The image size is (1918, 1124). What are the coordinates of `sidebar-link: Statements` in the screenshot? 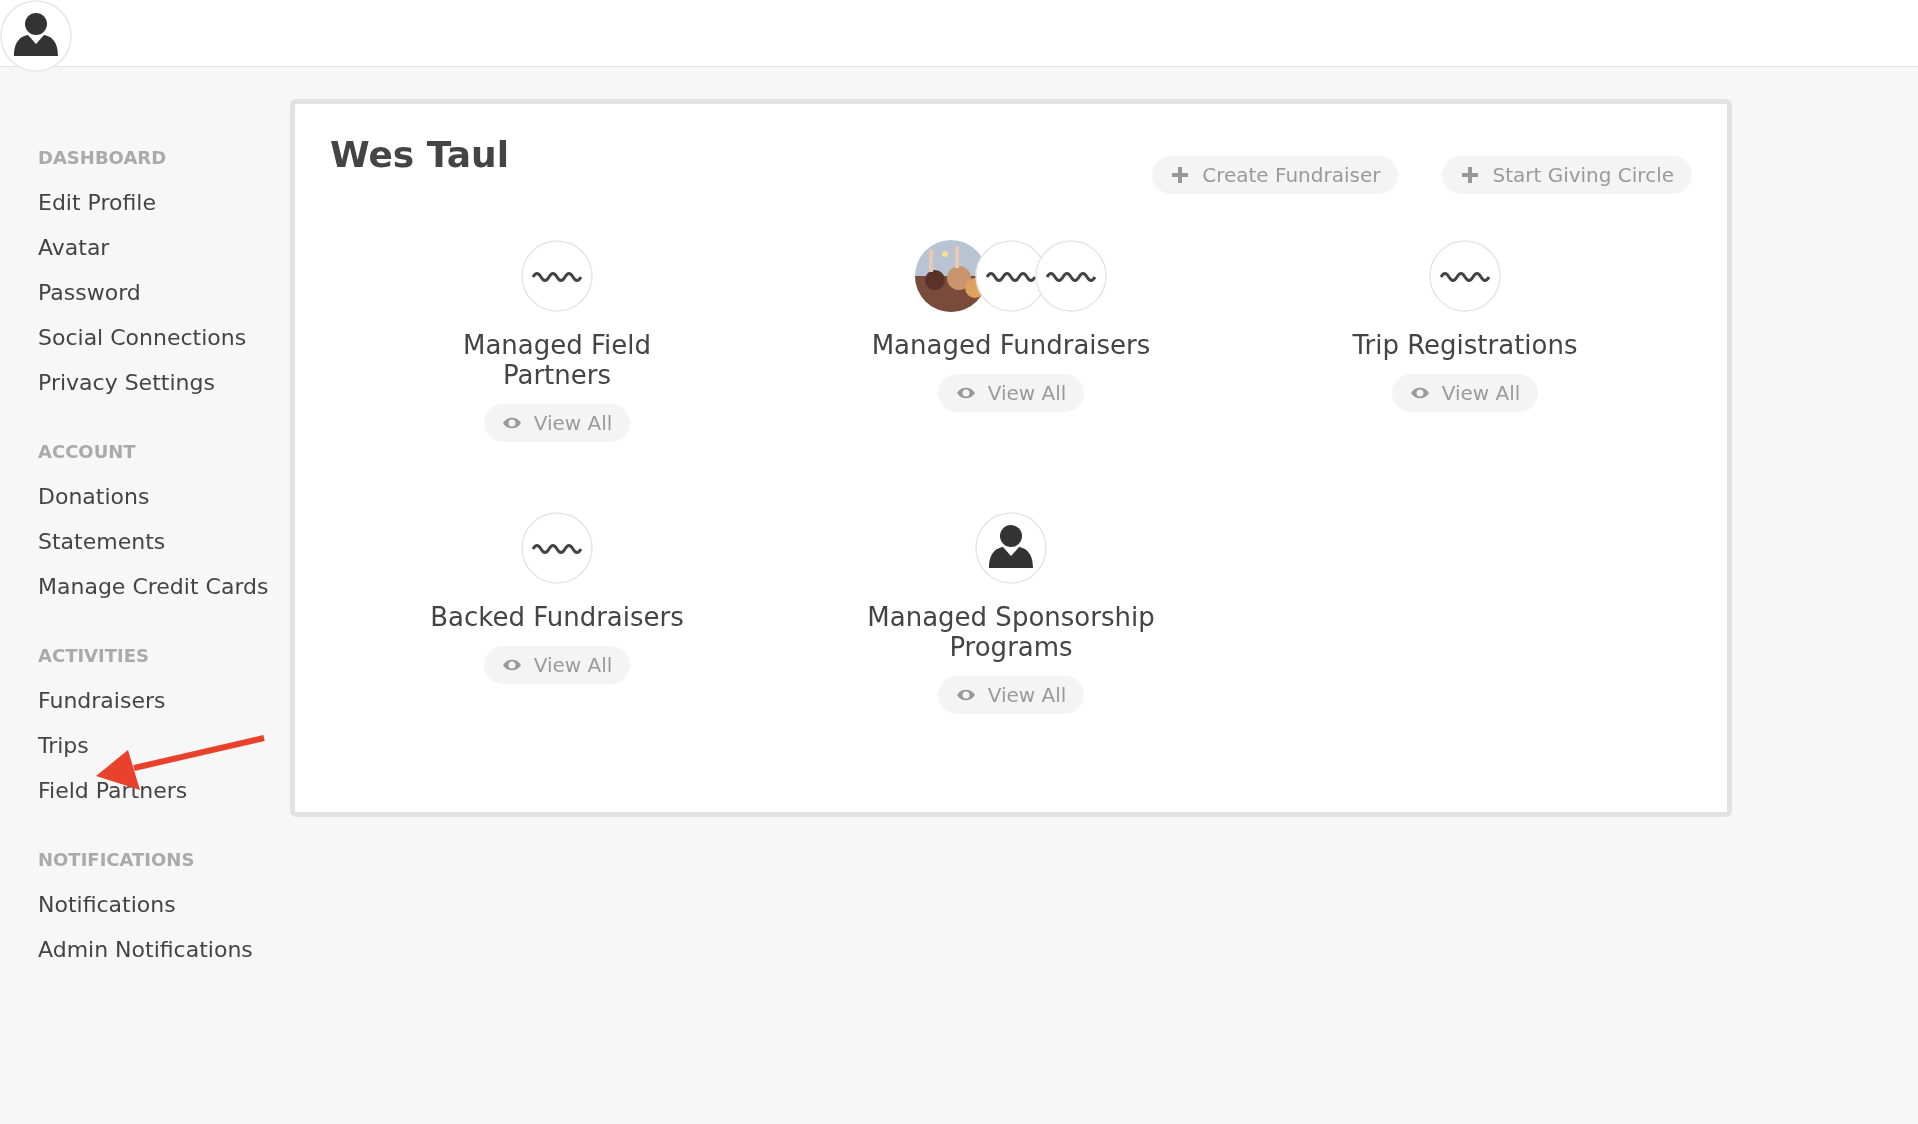 It's located at (102, 541).